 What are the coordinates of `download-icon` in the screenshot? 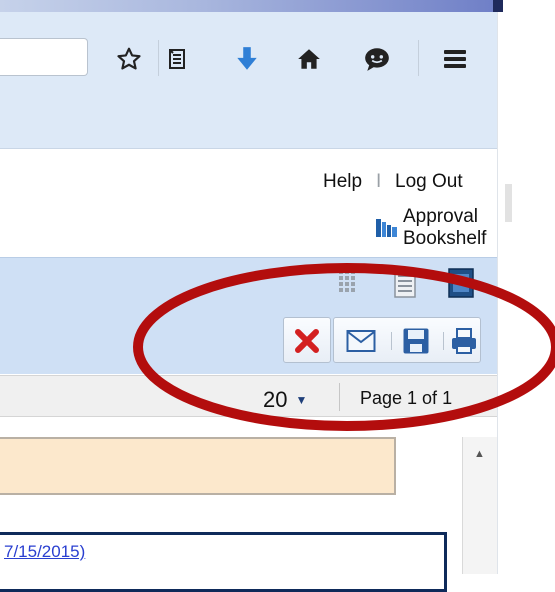 It's located at (247, 59).